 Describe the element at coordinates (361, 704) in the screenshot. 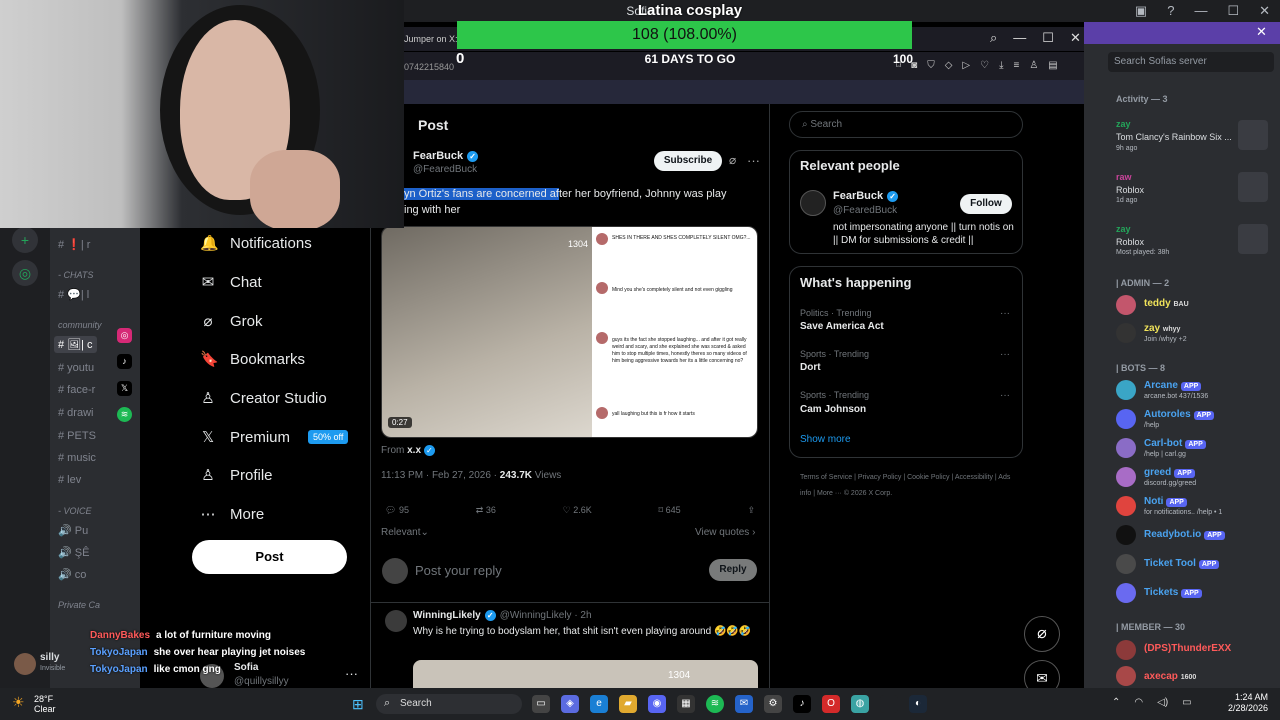

I see `windows-start-icon: ⊞` at that location.